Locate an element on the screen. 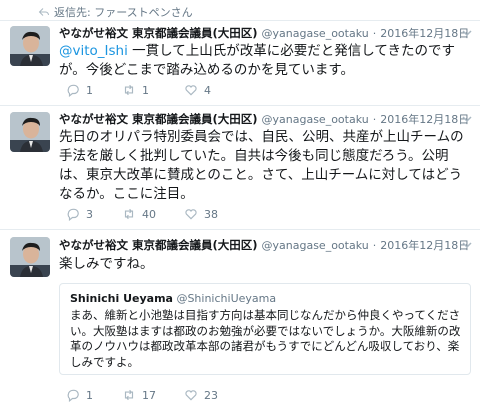 The width and height of the screenshot is (480, 409). quoted-tweet-header: Shinichi Ueyama @ShinichiUeyama is located at coordinates (173, 298).